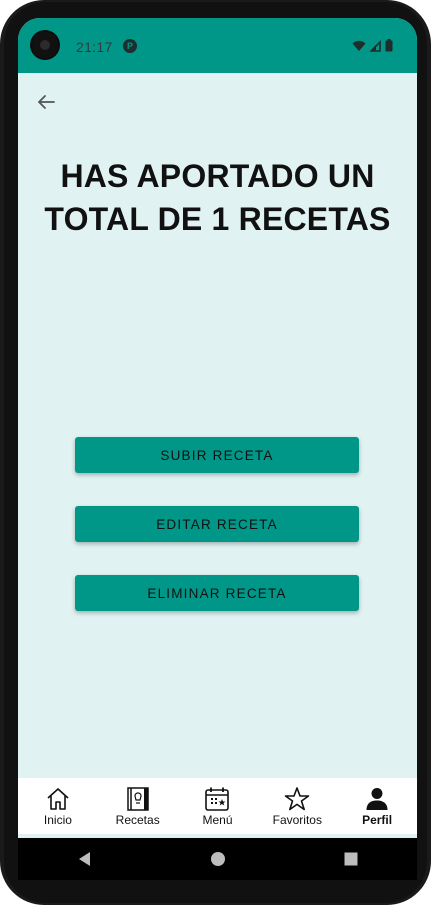  Describe the element at coordinates (389, 45) in the screenshot. I see `battery-icon` at that location.